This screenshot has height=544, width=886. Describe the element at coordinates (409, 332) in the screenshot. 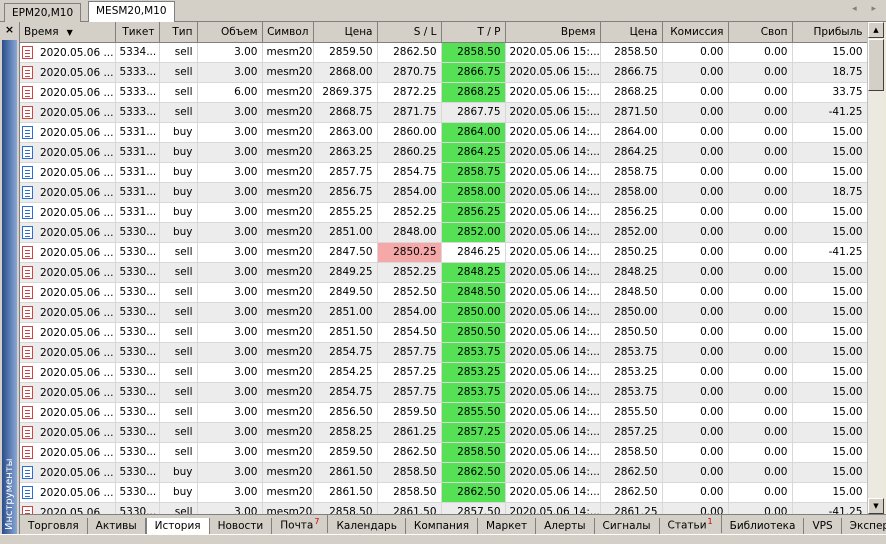

I see `cell-sl: 2854.50` at that location.